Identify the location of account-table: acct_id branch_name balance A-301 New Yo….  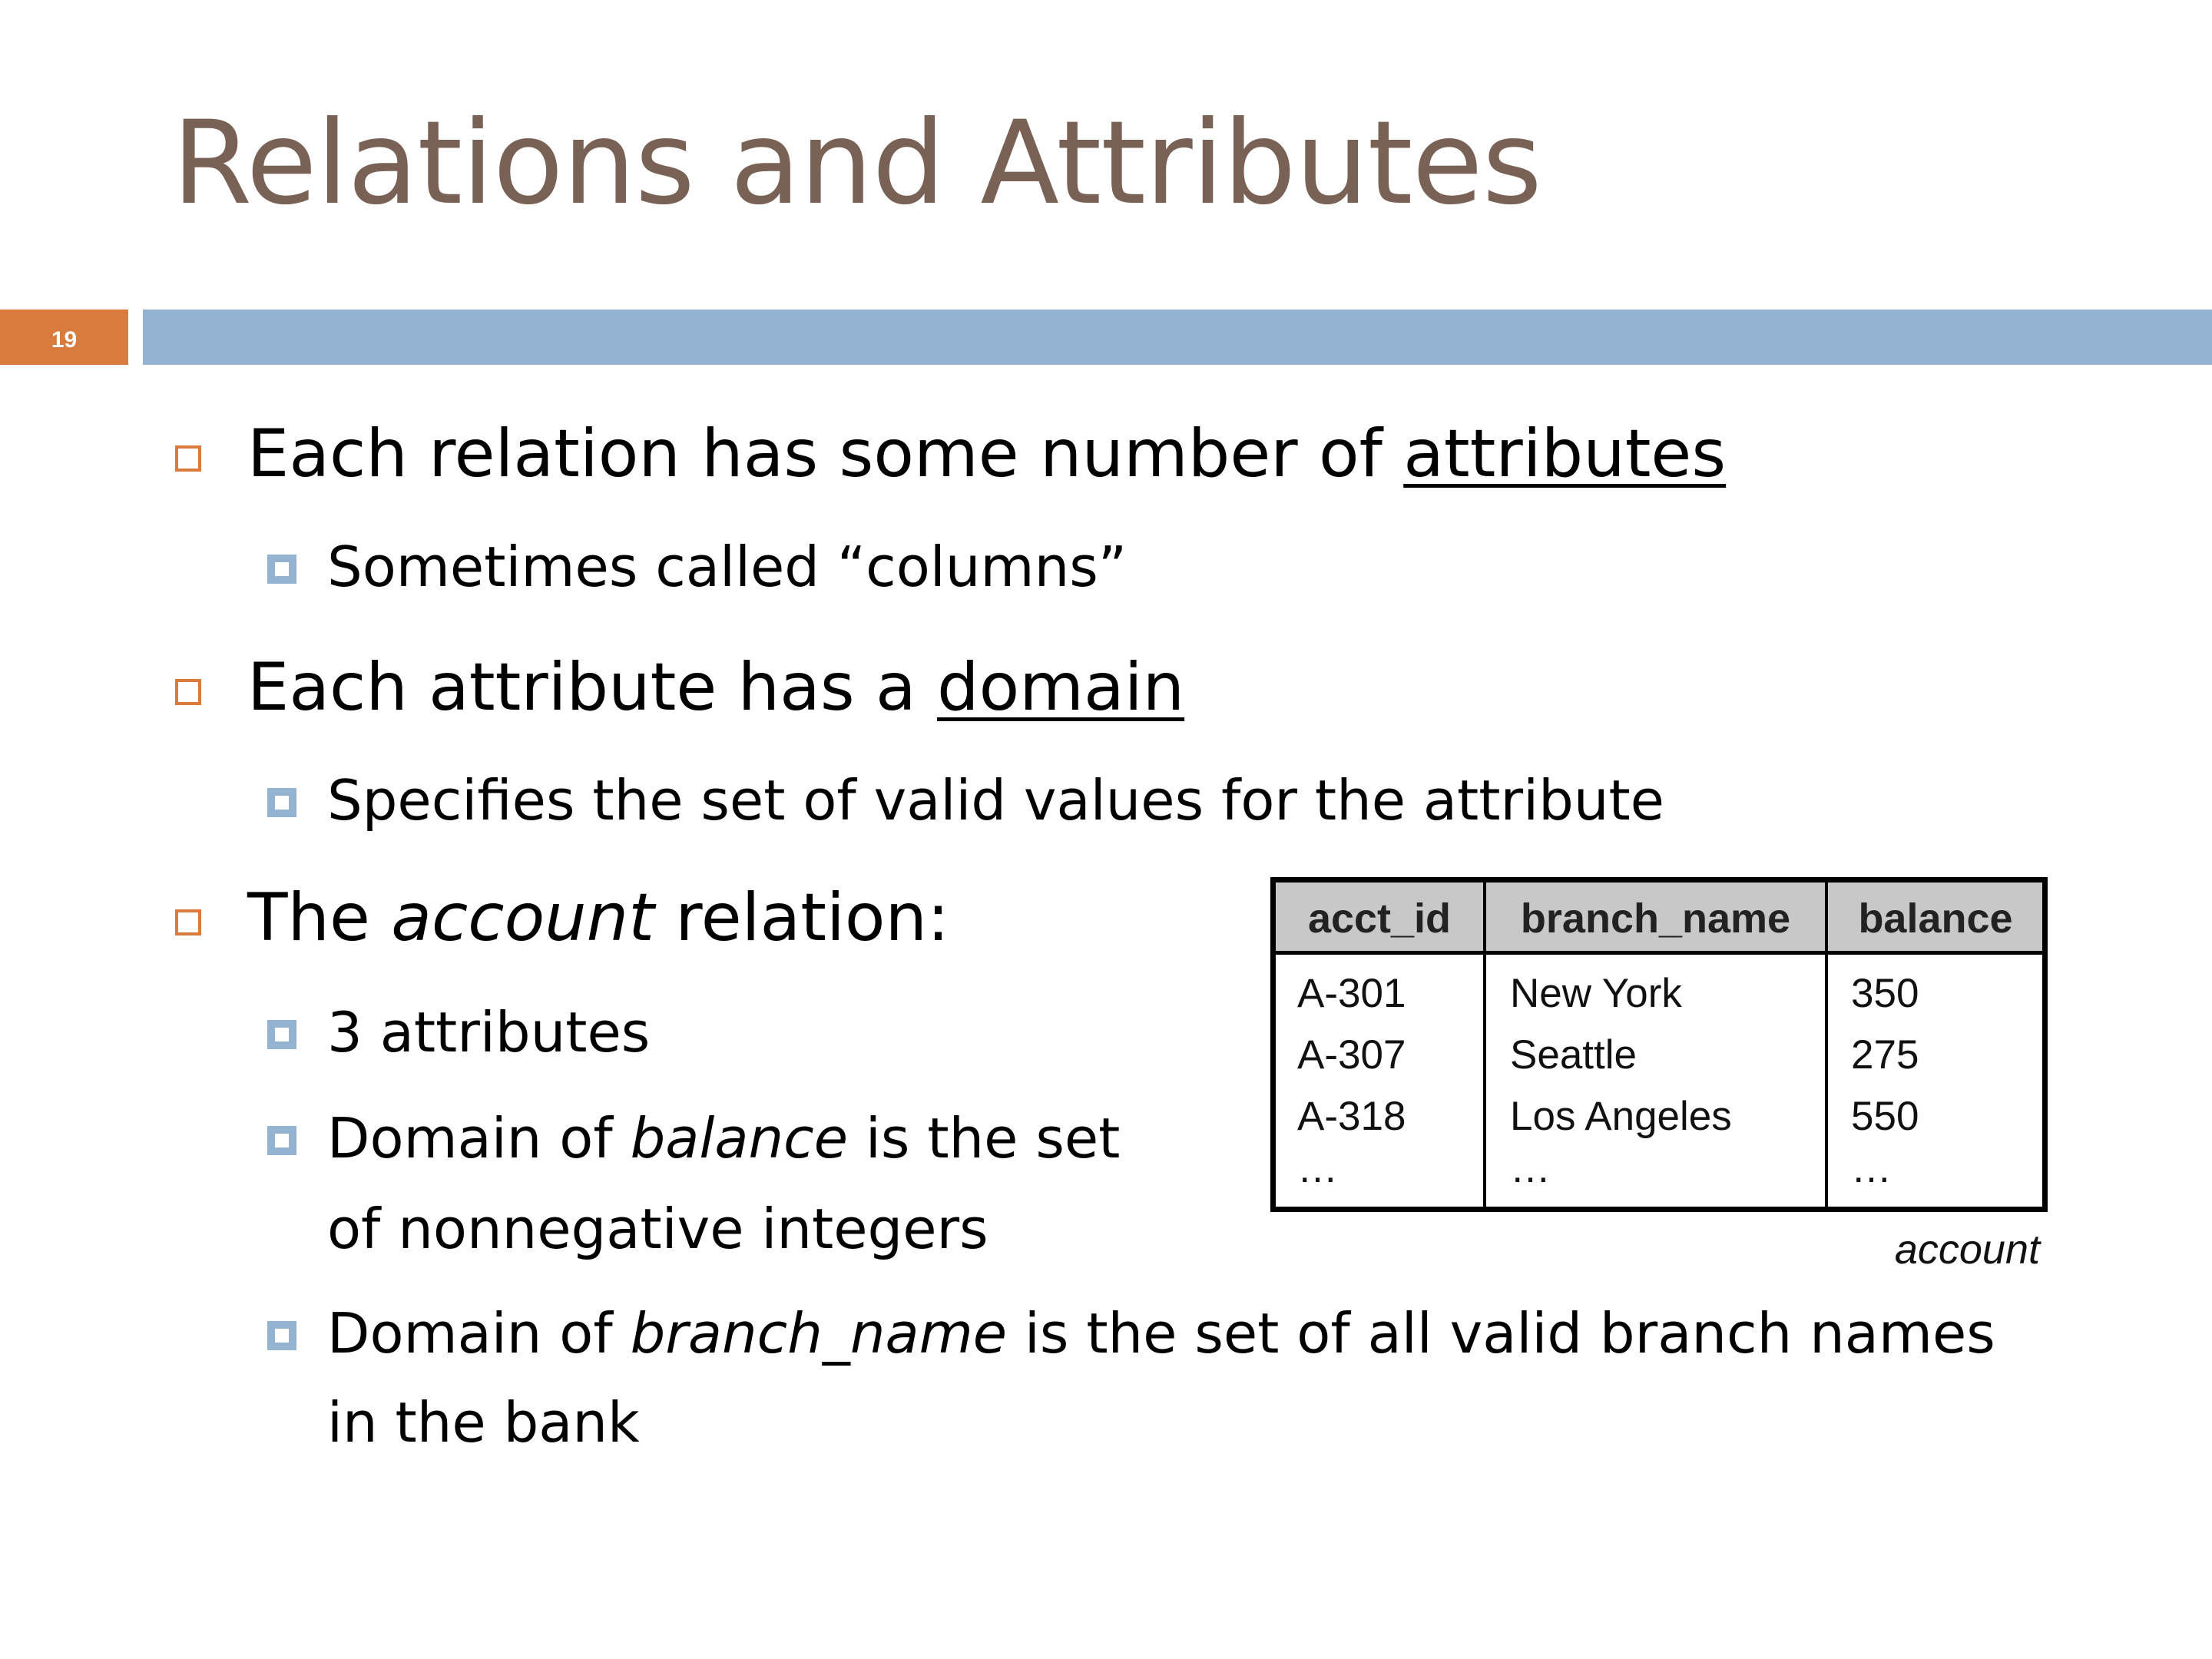
(1659, 1045).